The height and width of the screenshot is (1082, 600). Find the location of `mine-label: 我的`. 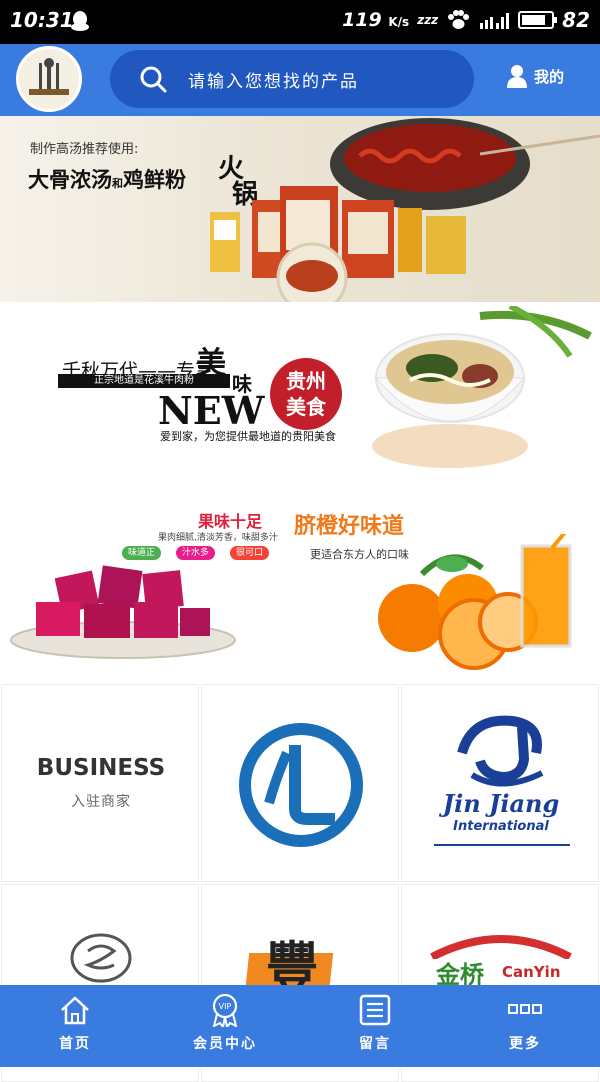

mine-label: 我的 is located at coordinates (549, 76).